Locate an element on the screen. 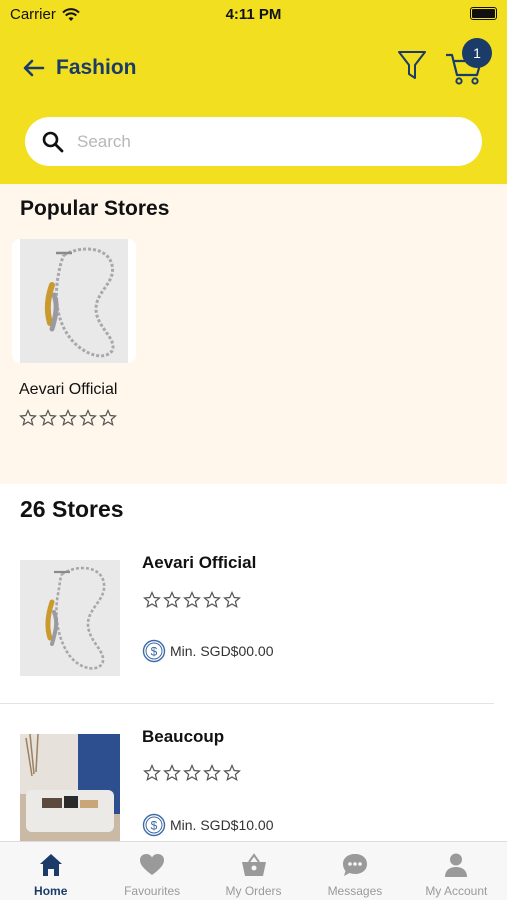 Image resolution: width=507 pixels, height=900 pixels. cart-count-badge: 1 is located at coordinates (477, 53).